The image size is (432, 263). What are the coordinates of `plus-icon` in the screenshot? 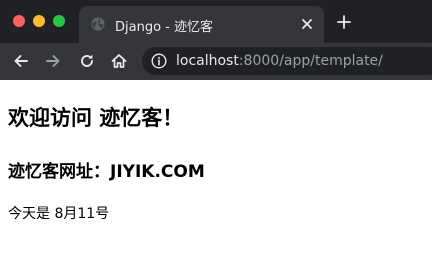 It's located at (344, 22).